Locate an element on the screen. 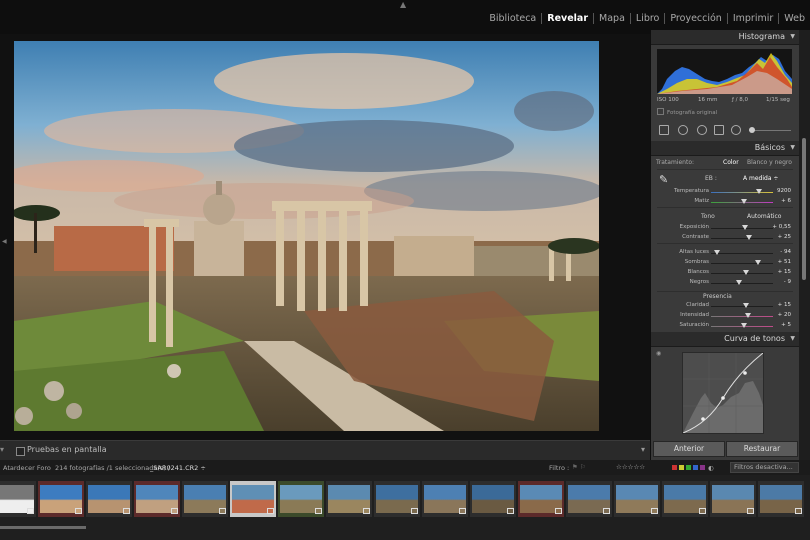  original-photo-toggle: Fotografía original is located at coordinates (687, 112).